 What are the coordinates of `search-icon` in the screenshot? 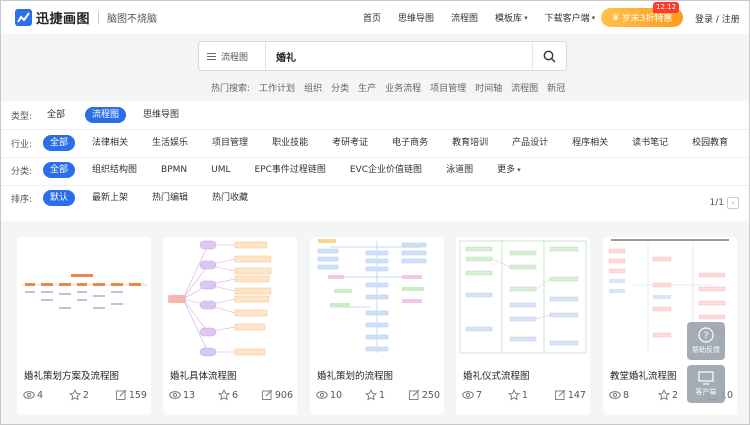 It's located at (549, 56).